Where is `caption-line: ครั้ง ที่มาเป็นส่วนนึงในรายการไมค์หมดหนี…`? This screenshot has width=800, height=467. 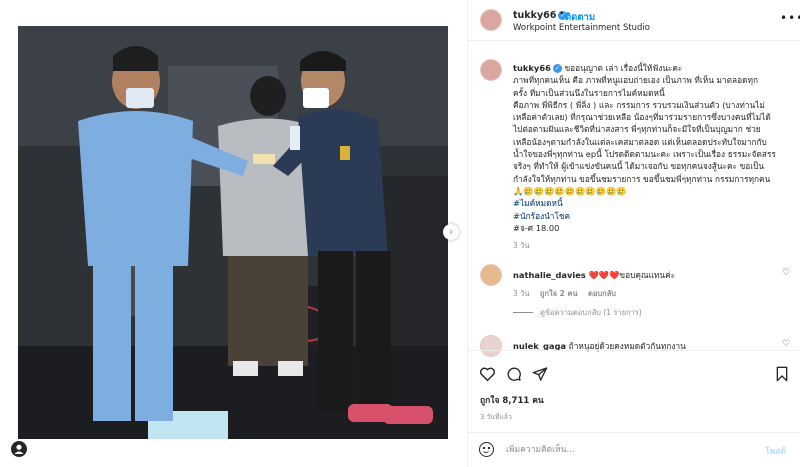
caption-line: ครั้ง ที่มาเป็นส่วนนึงในรายการไมค์หมดหนี… is located at coordinates (589, 92).